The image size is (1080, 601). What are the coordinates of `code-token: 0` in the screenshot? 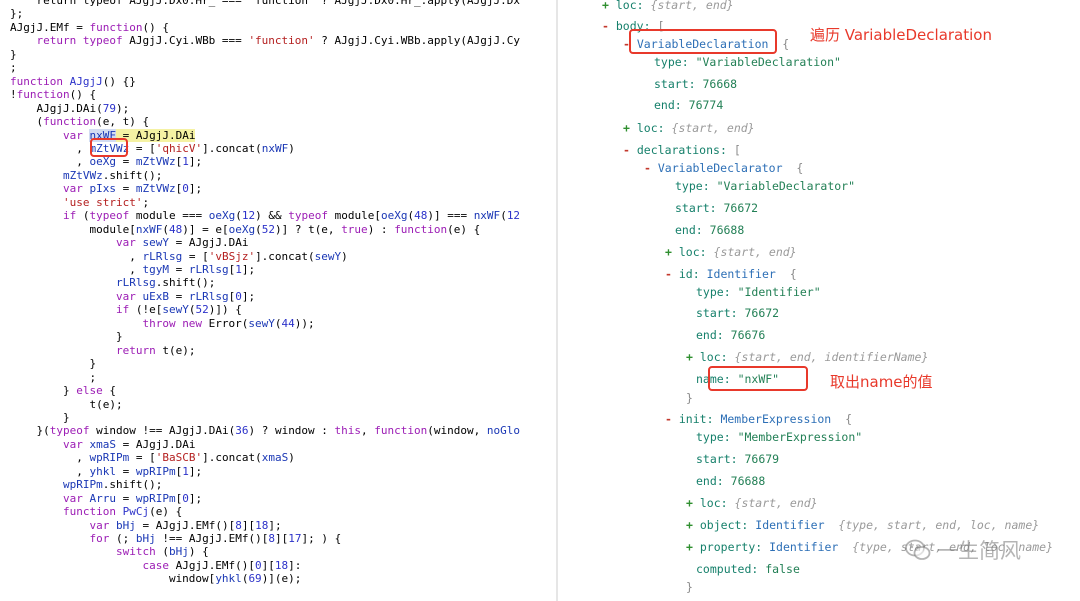 It's located at (185, 189).